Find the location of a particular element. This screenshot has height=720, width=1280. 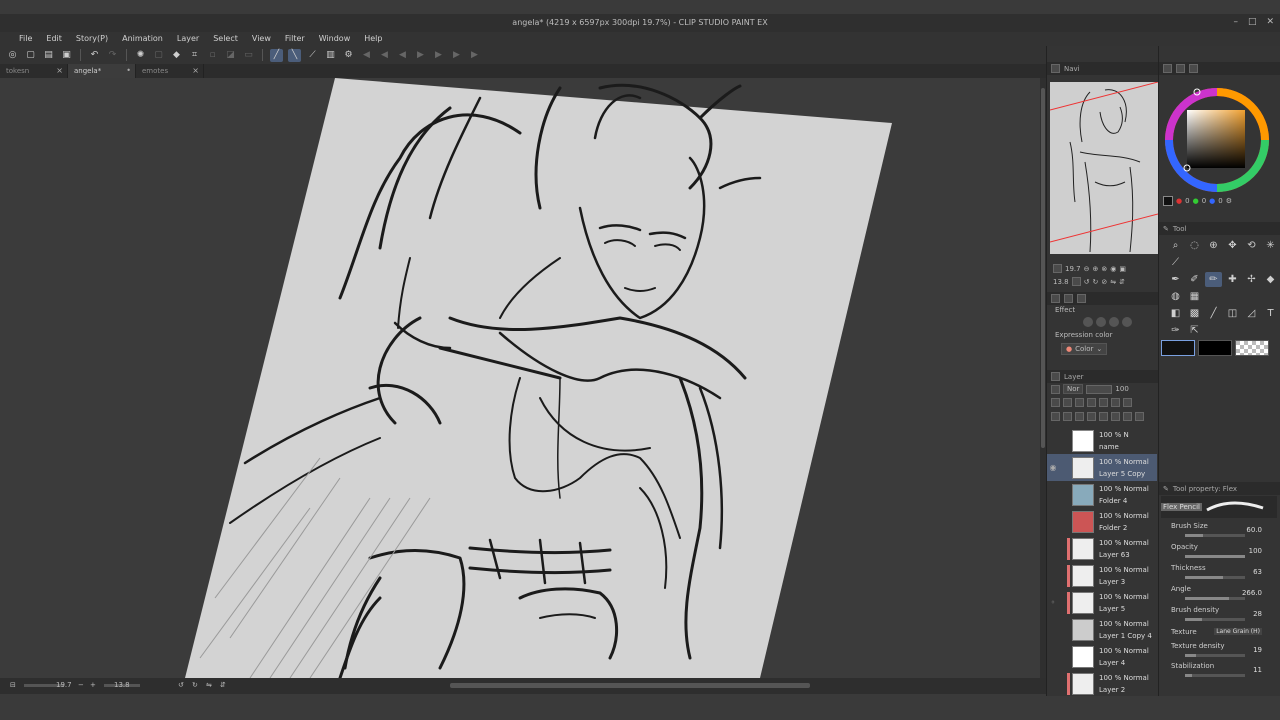

zoom-slider-icon is located at coordinates (1057, 268).